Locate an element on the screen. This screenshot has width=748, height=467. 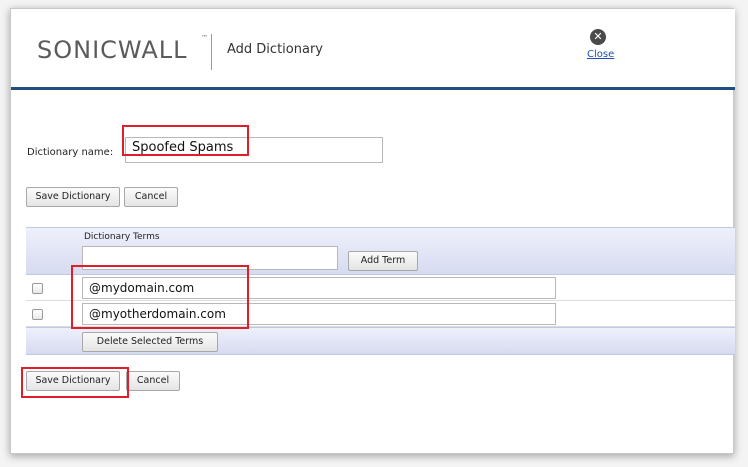
logo-trademark: ™ is located at coordinates (204, 38).